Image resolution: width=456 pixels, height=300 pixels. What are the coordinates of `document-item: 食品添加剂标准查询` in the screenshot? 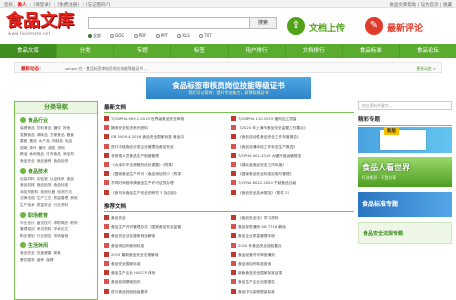 It's located at (292, 264).